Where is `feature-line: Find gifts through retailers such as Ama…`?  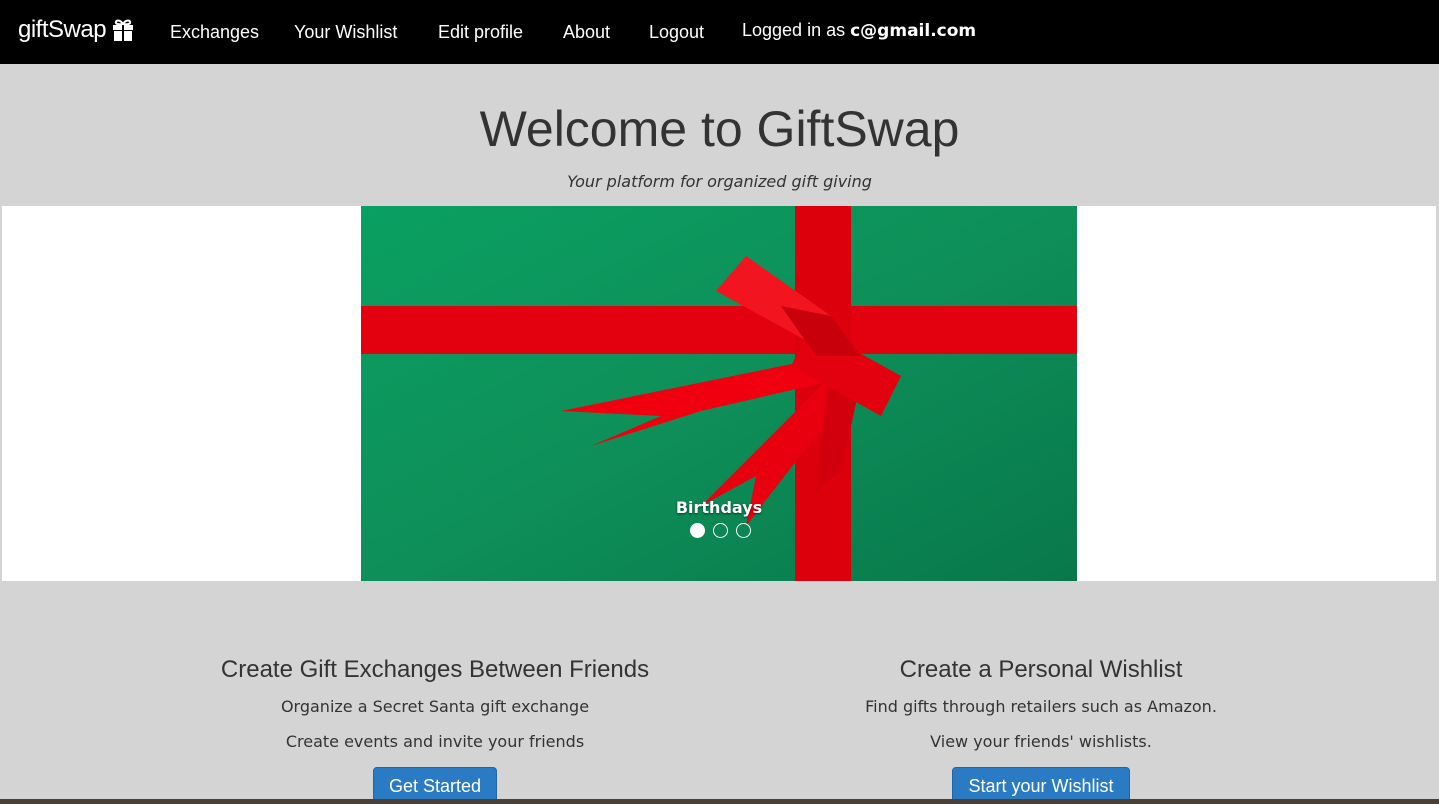 feature-line: Find gifts through retailers such as Ama… is located at coordinates (1041, 706).